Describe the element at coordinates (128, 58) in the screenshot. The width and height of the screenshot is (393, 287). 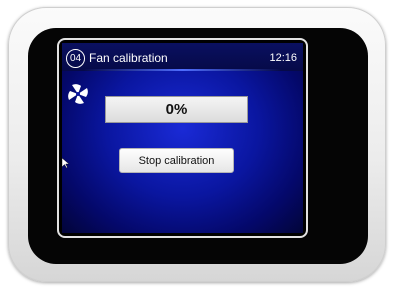
I see `page-title: Fan calibration` at that location.